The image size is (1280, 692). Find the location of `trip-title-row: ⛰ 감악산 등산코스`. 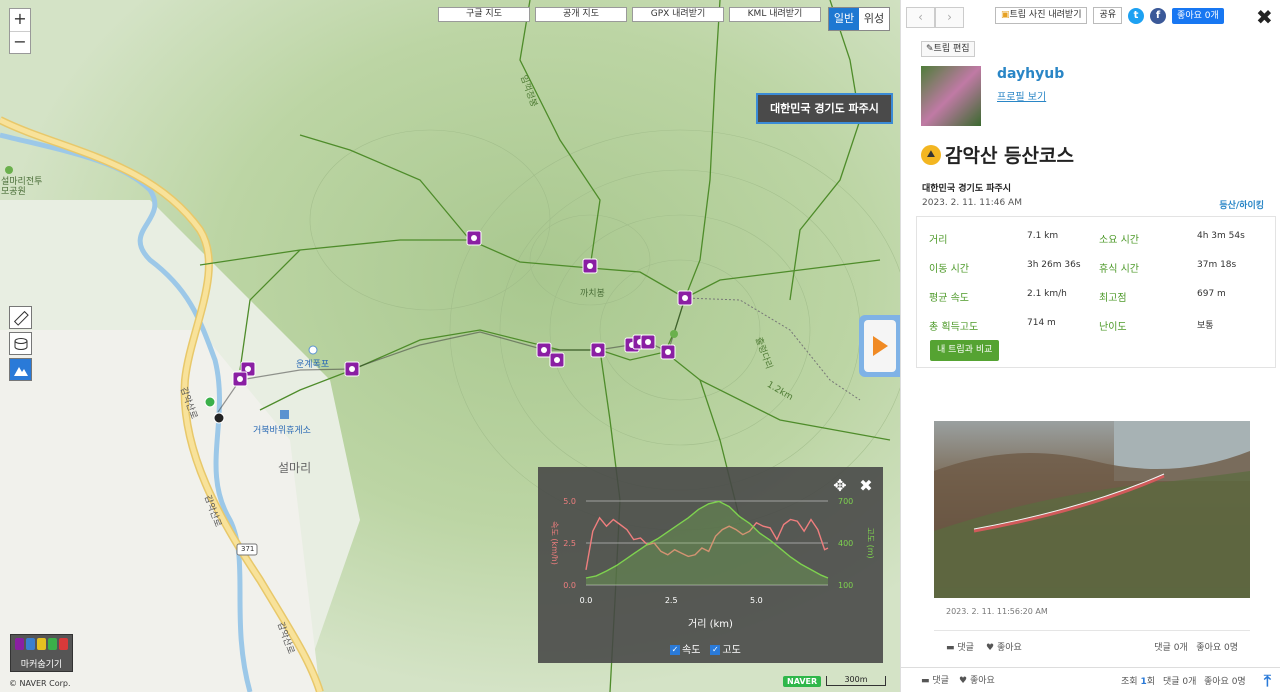

trip-title-row: ⛰ 감악산 등산코스 is located at coordinates (997, 154).